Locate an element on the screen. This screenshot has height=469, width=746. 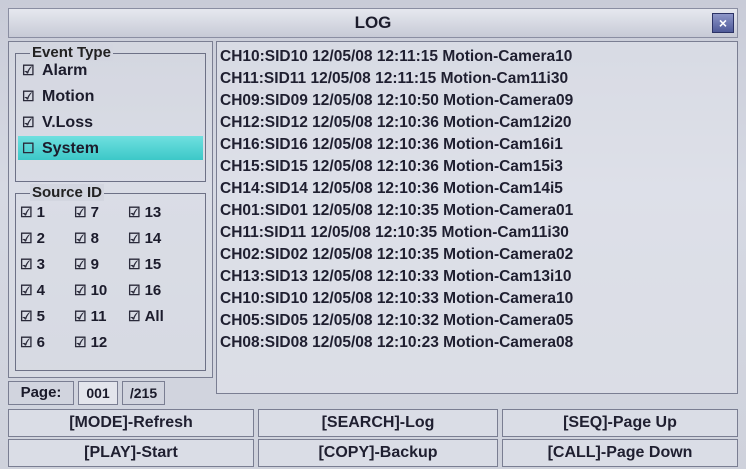
source-id-label: 9 is located at coordinates (94, 264).